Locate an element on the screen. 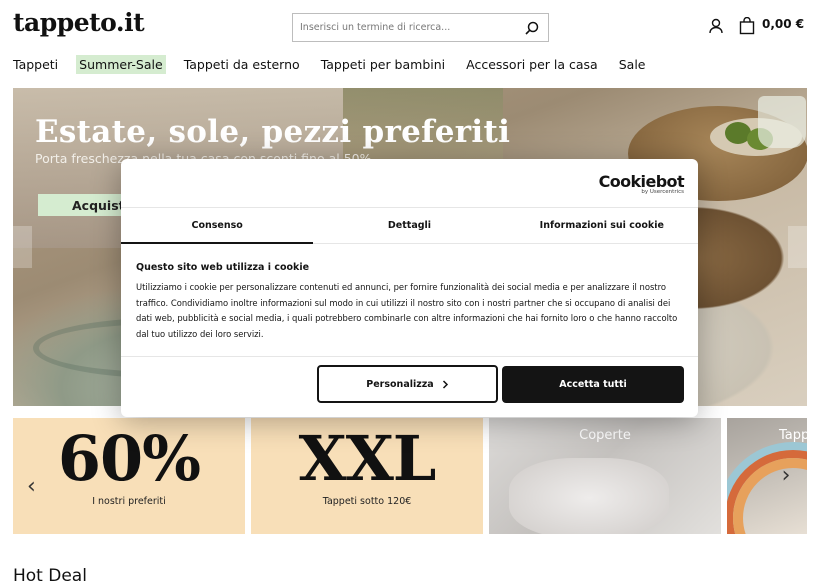 The image size is (820, 586). section-title: Hot Deal is located at coordinates (50, 576).